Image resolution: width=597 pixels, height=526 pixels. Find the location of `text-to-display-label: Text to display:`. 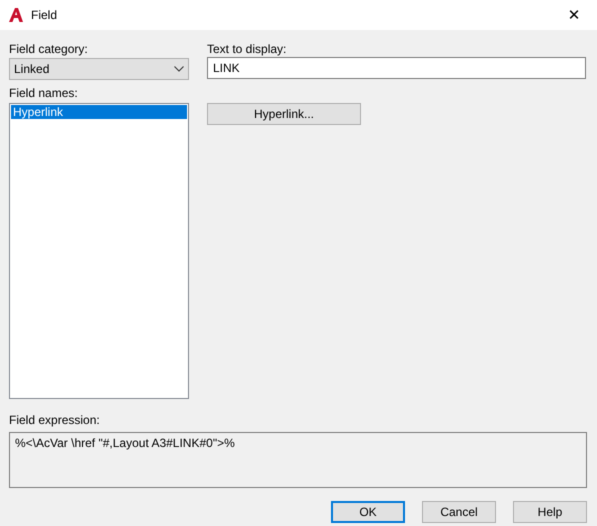

text-to-display-label: Text to display: is located at coordinates (247, 49).